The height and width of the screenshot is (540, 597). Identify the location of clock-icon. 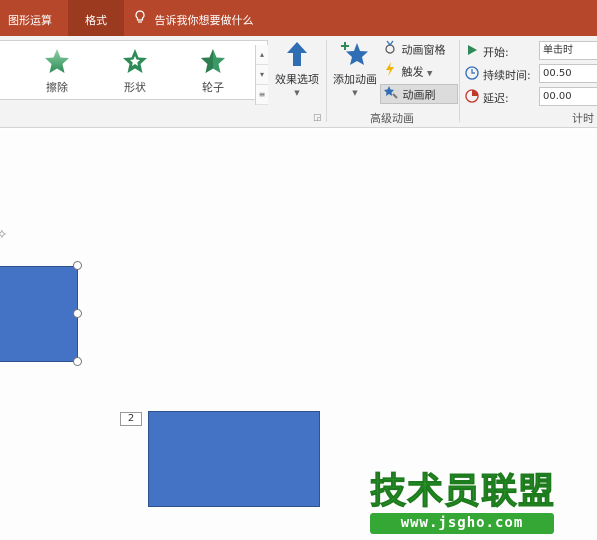
(472, 73).